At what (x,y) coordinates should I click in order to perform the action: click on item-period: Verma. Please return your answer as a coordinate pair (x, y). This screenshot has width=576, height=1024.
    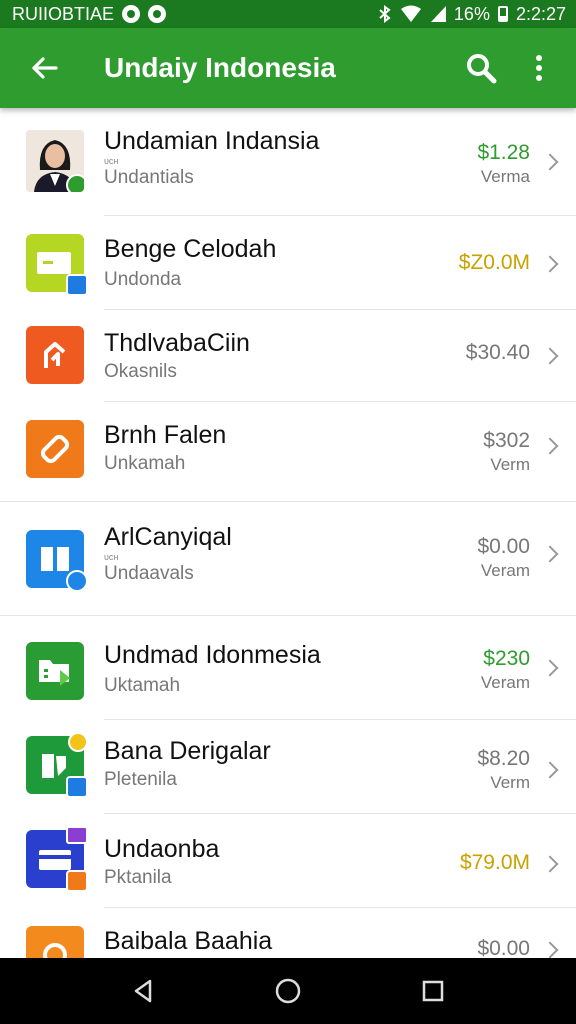
    Looking at the image, I should click on (505, 176).